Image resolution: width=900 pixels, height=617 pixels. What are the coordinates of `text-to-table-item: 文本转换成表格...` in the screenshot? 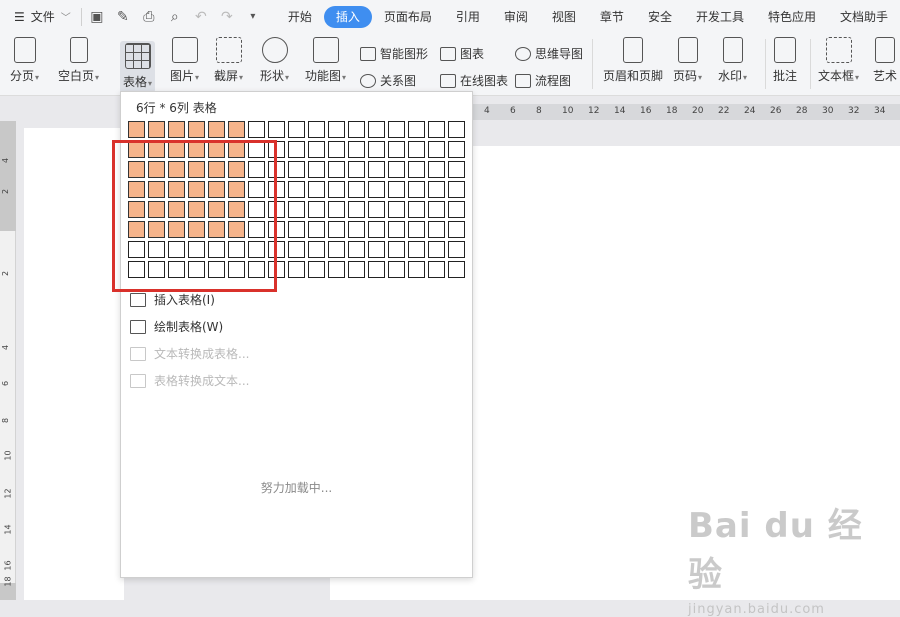 It's located at (189, 353).